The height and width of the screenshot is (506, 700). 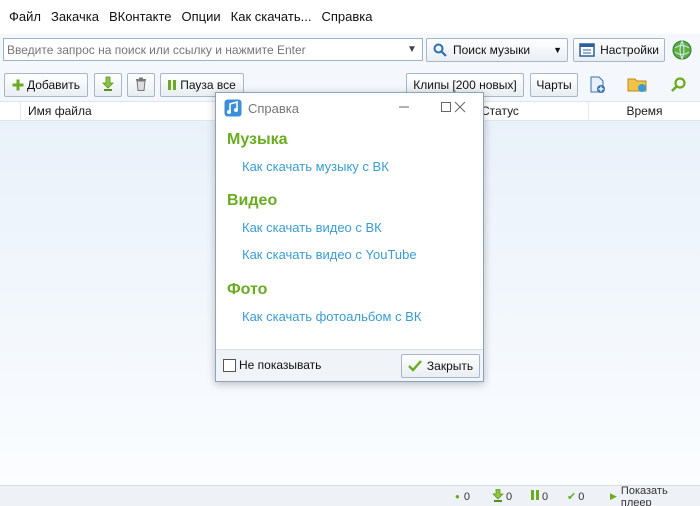 What do you see at coordinates (349, 108) in the screenshot?
I see `dialog-titlebar: Справка` at bounding box center [349, 108].